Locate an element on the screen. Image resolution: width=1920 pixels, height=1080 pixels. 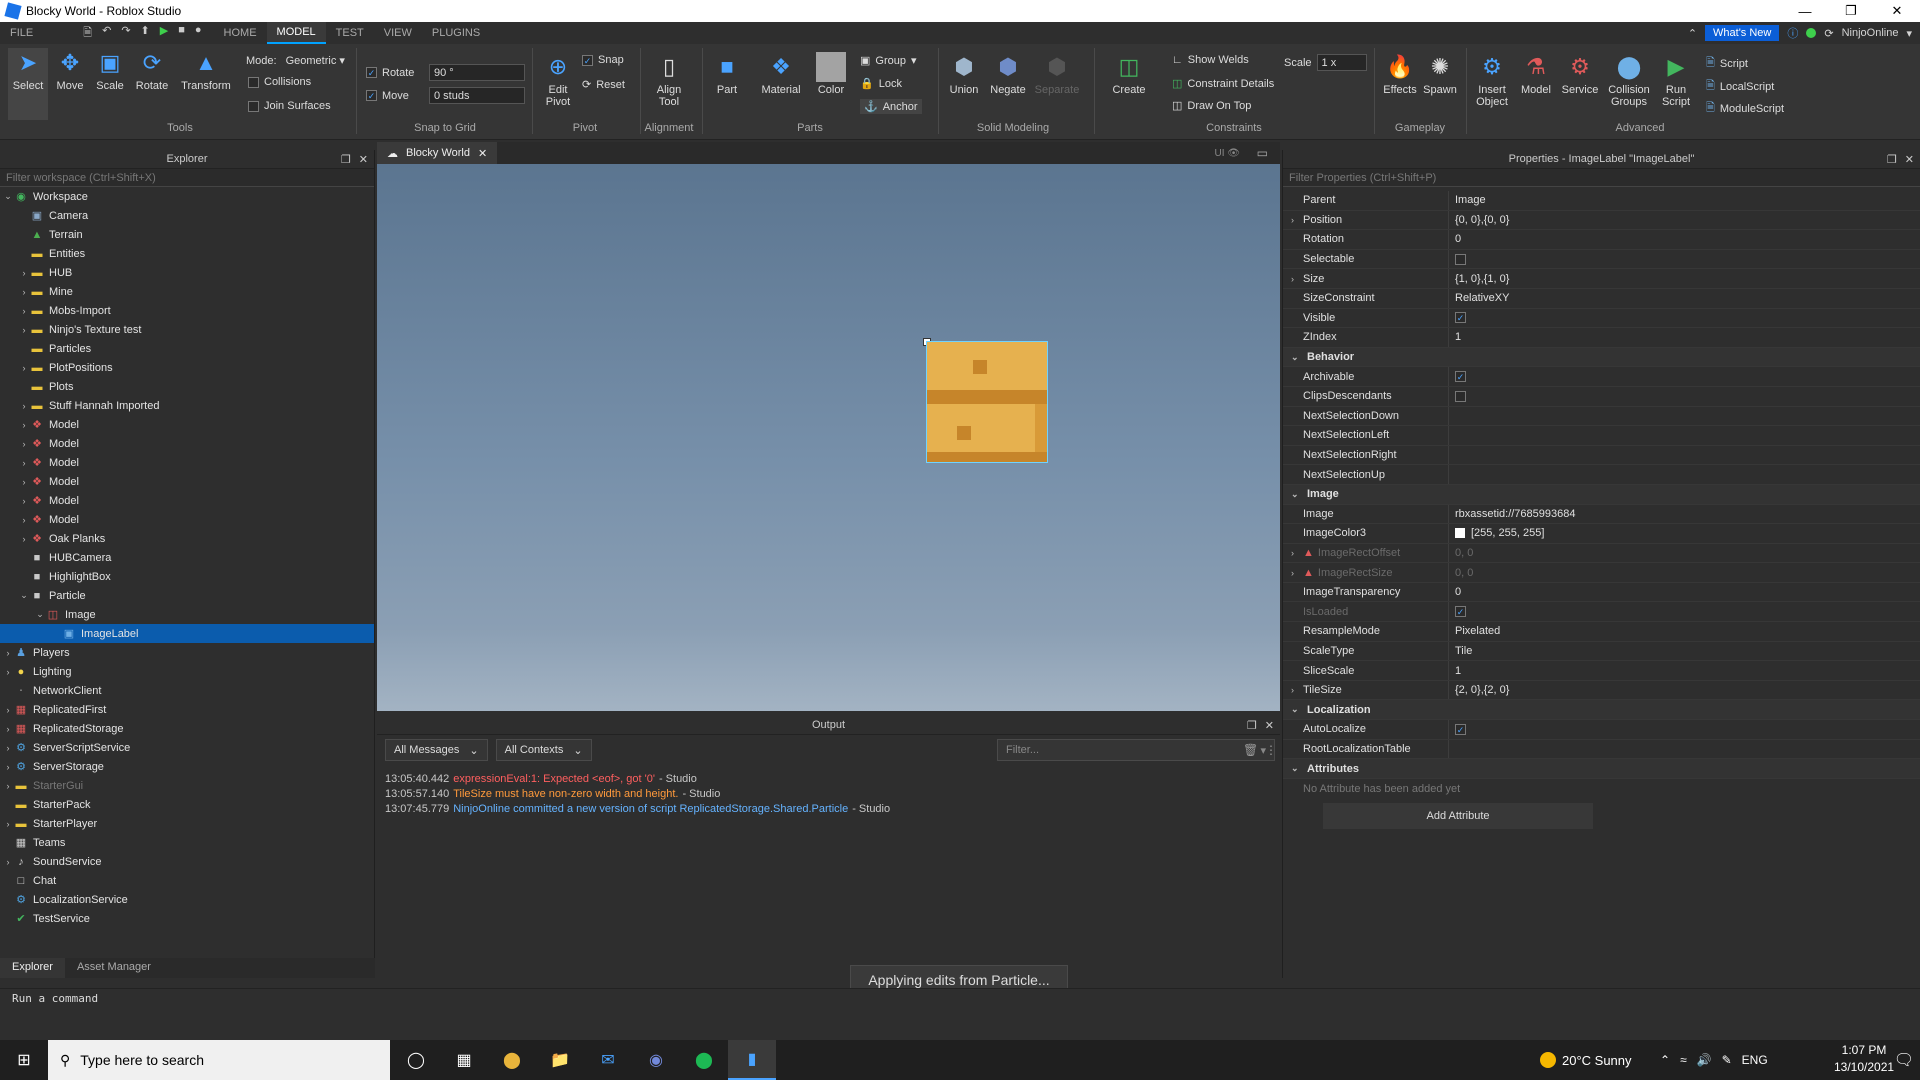
select-tool-button: ➤ Select is located at coordinates (28, 84).